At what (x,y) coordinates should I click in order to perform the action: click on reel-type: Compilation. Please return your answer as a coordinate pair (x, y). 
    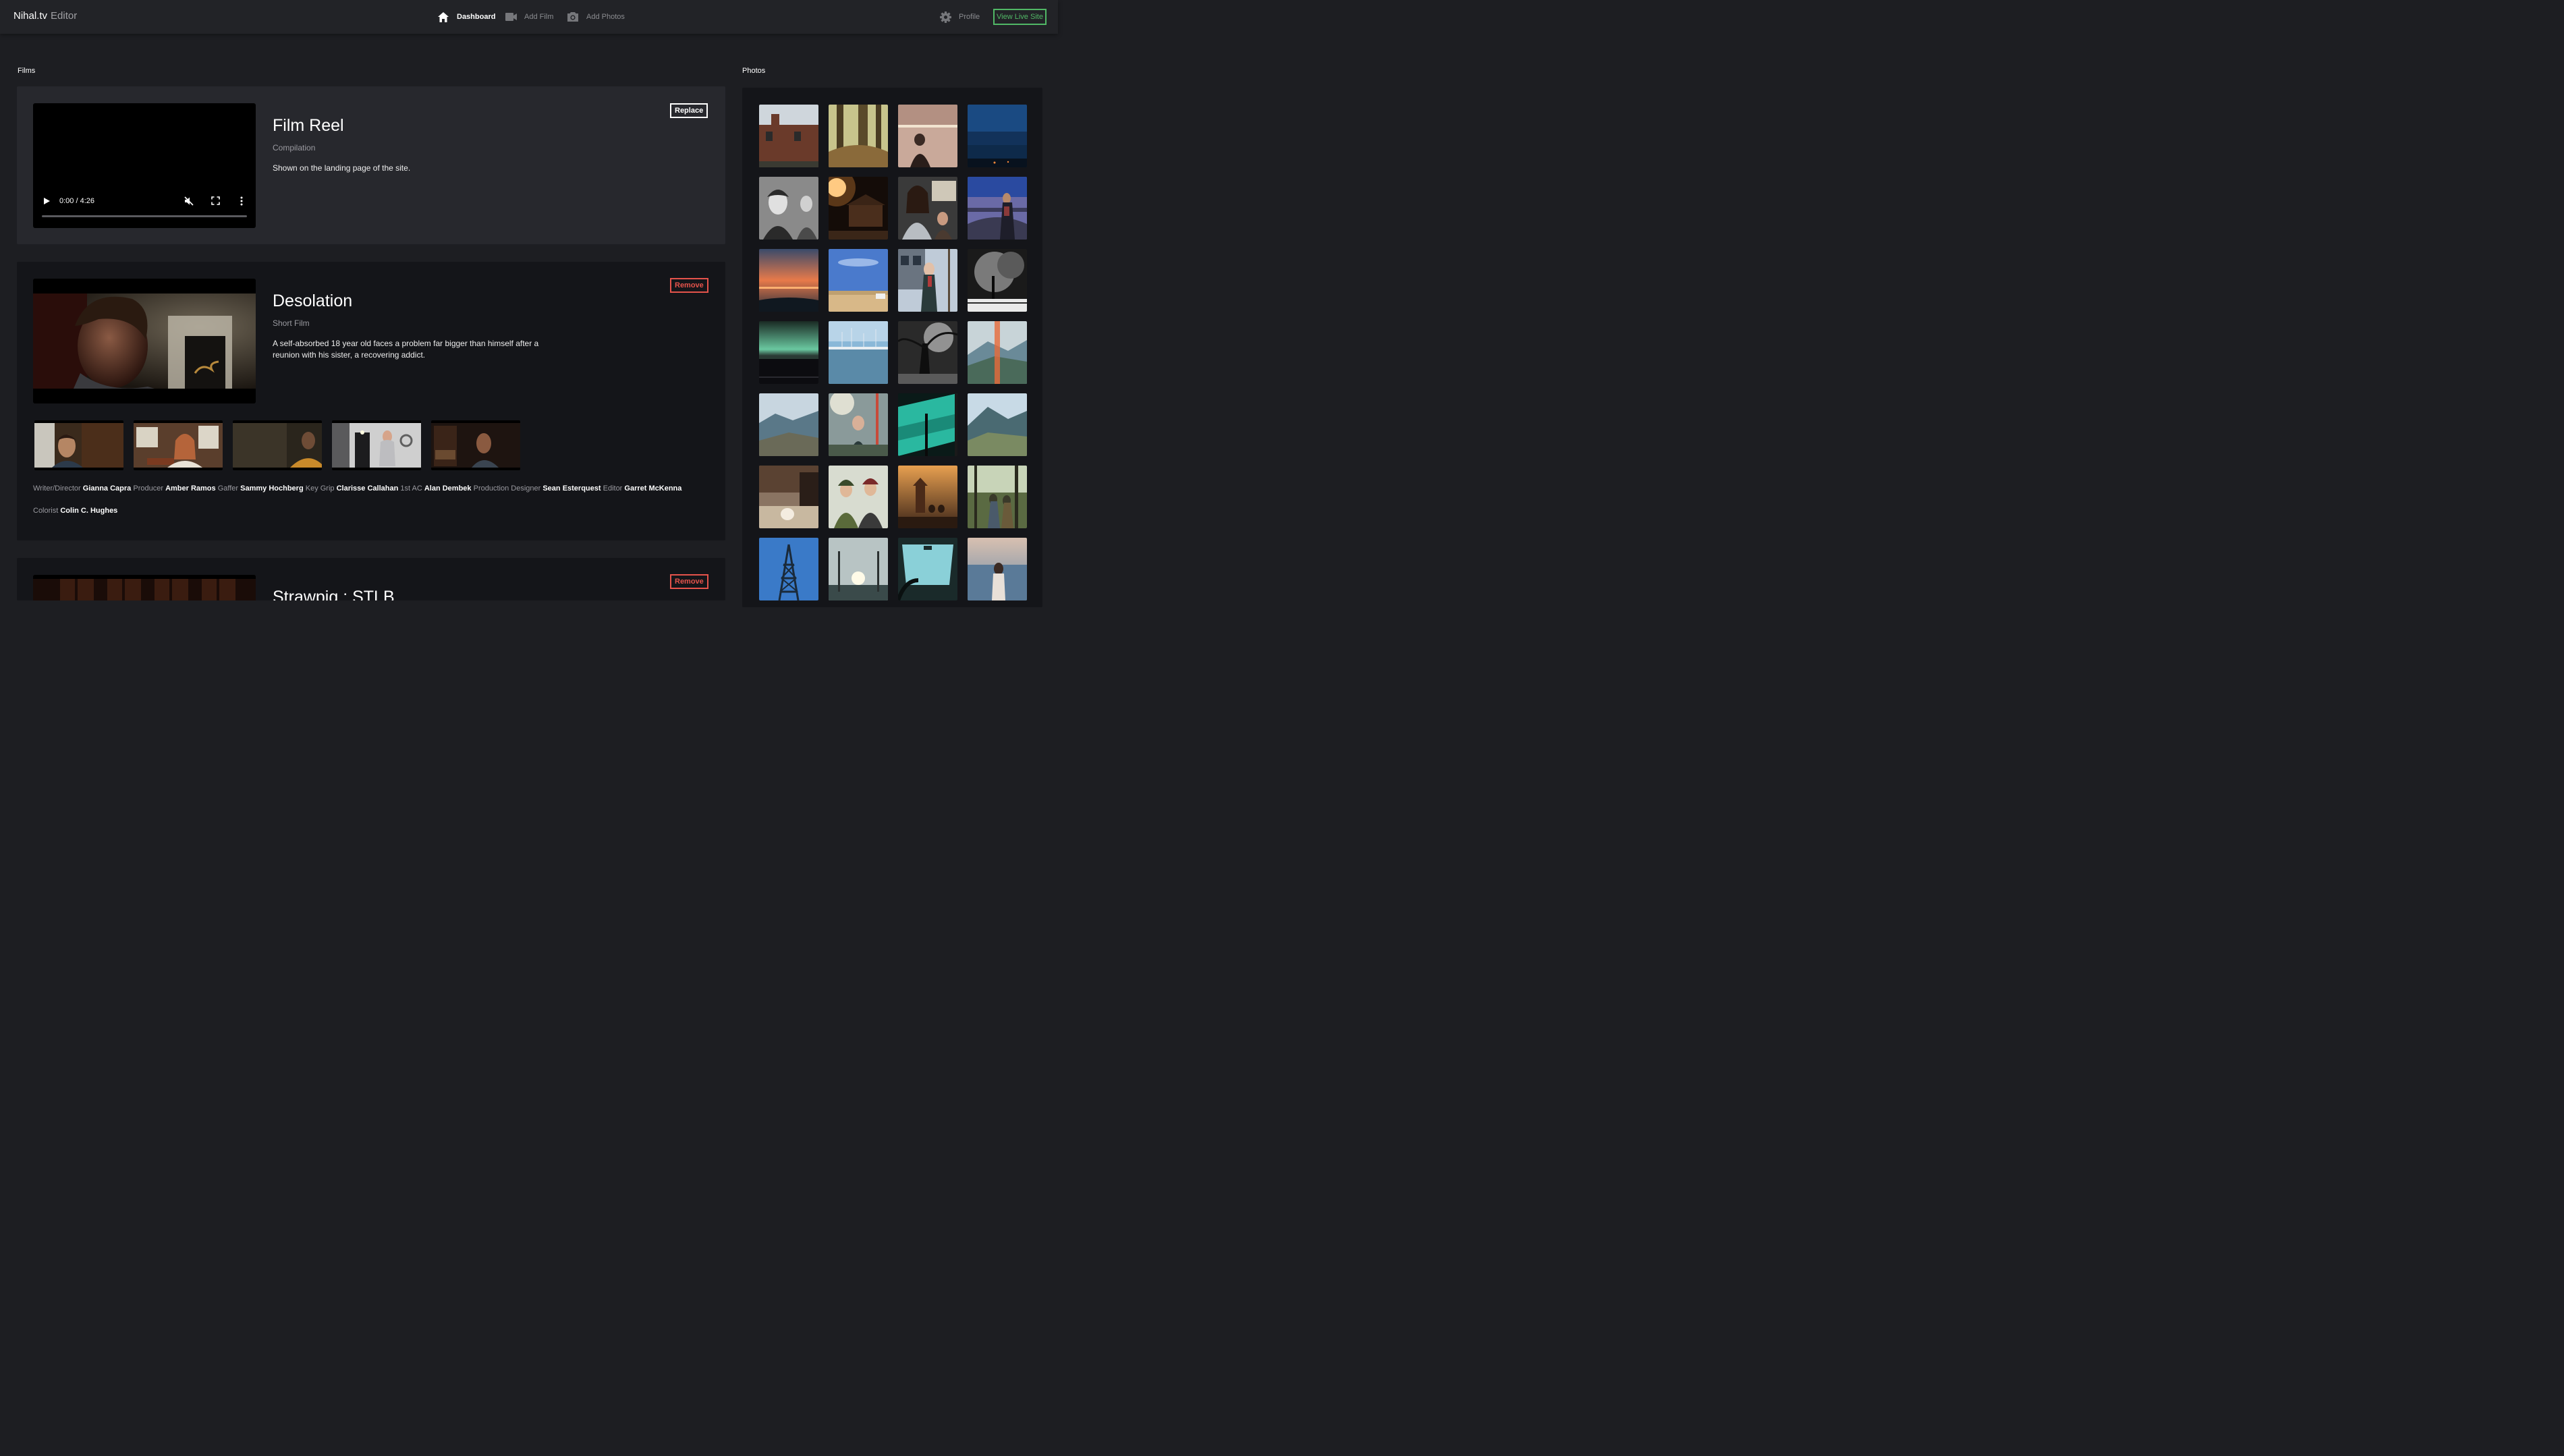
    Looking at the image, I should click on (294, 147).